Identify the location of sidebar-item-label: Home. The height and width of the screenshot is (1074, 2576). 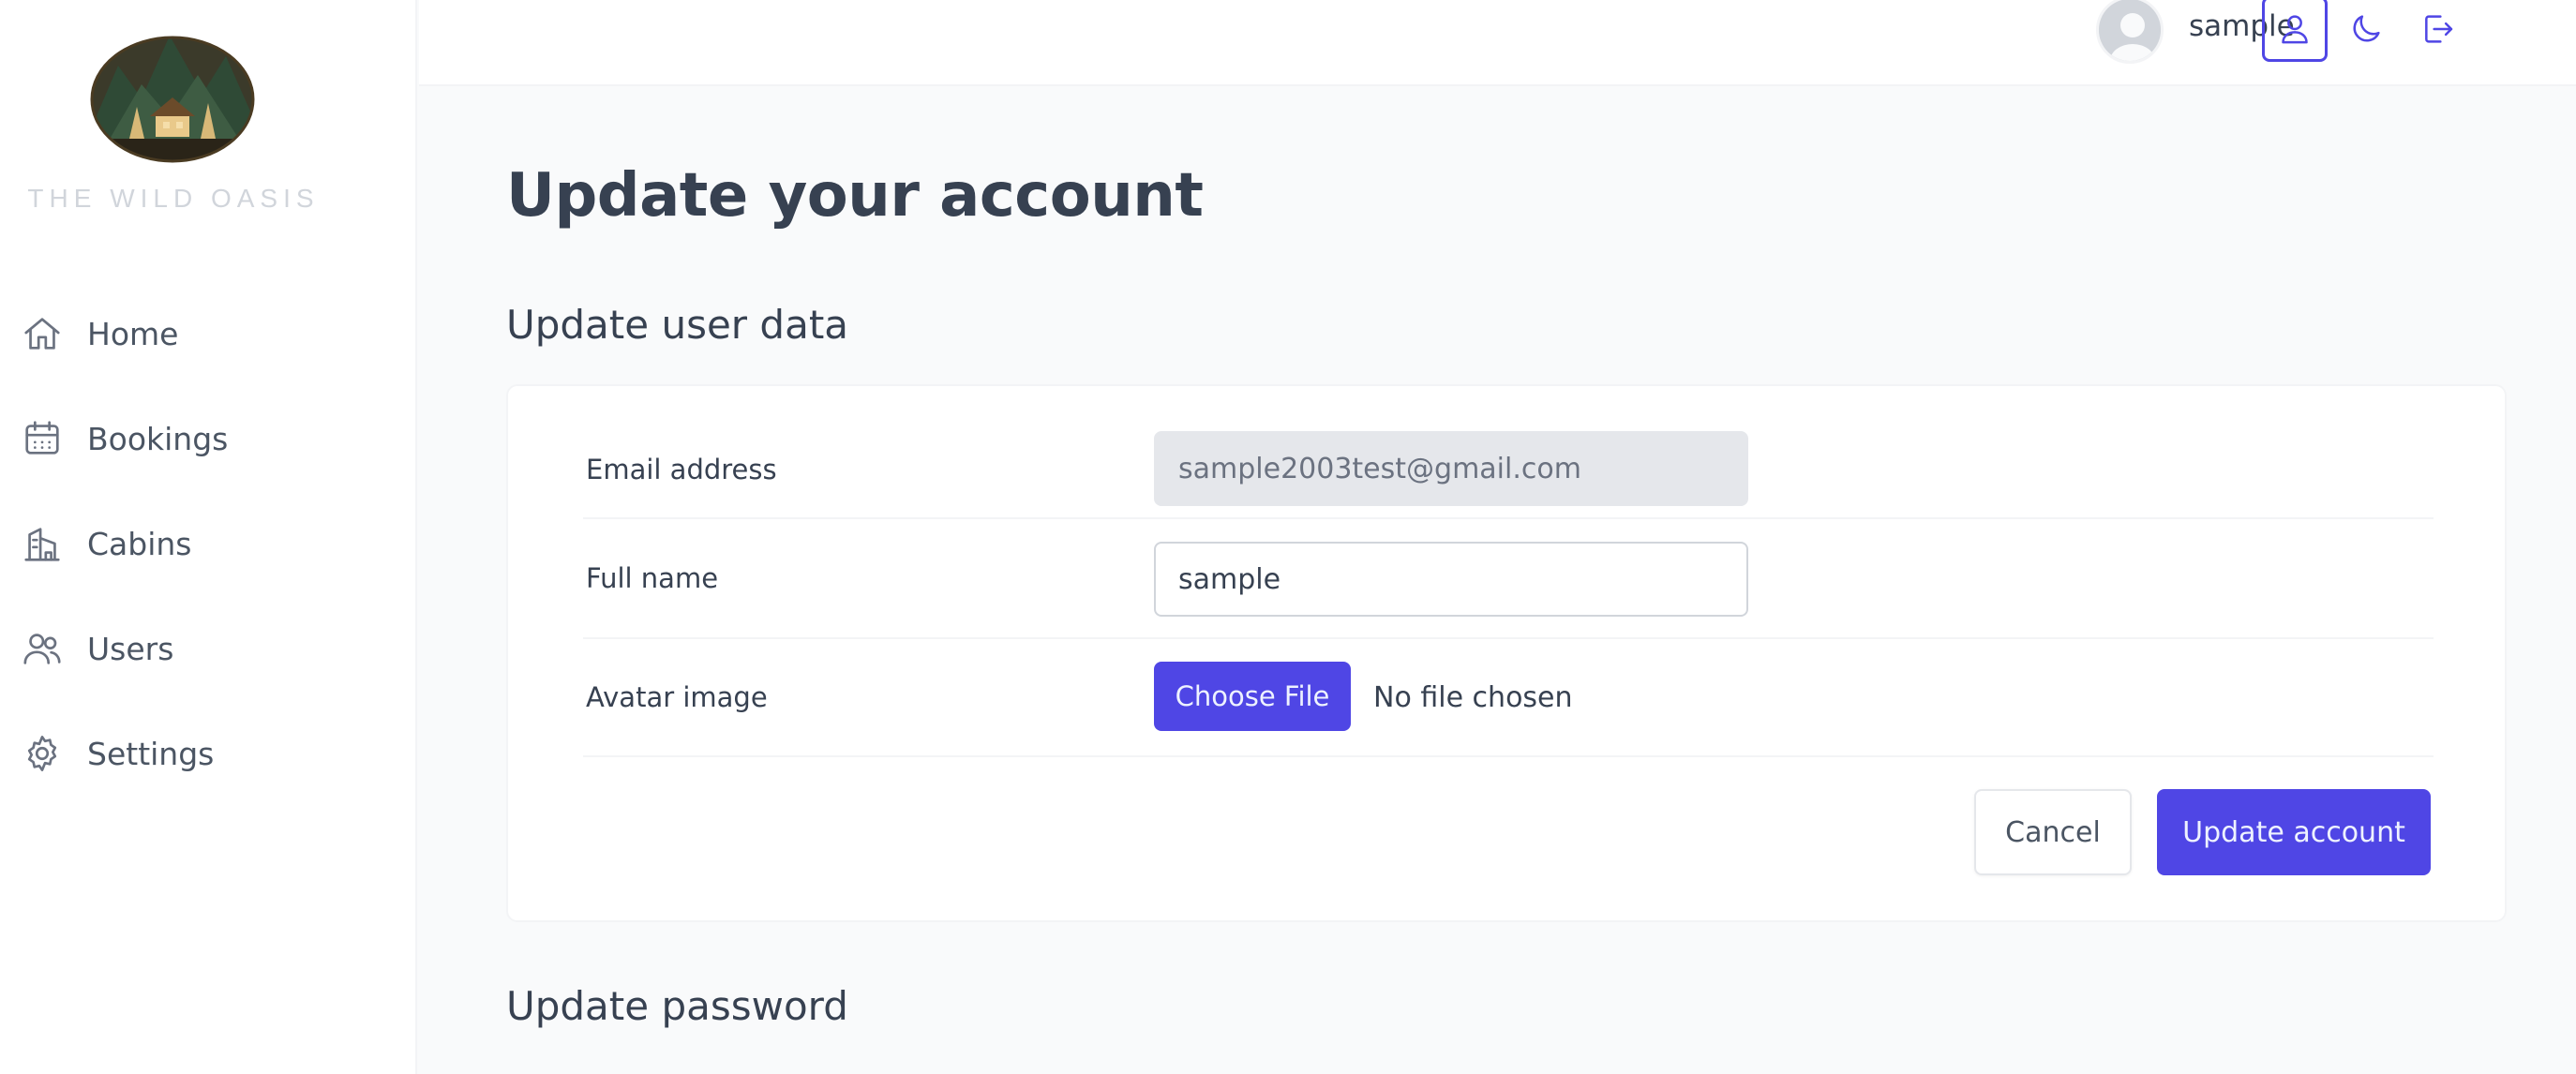
(133, 333).